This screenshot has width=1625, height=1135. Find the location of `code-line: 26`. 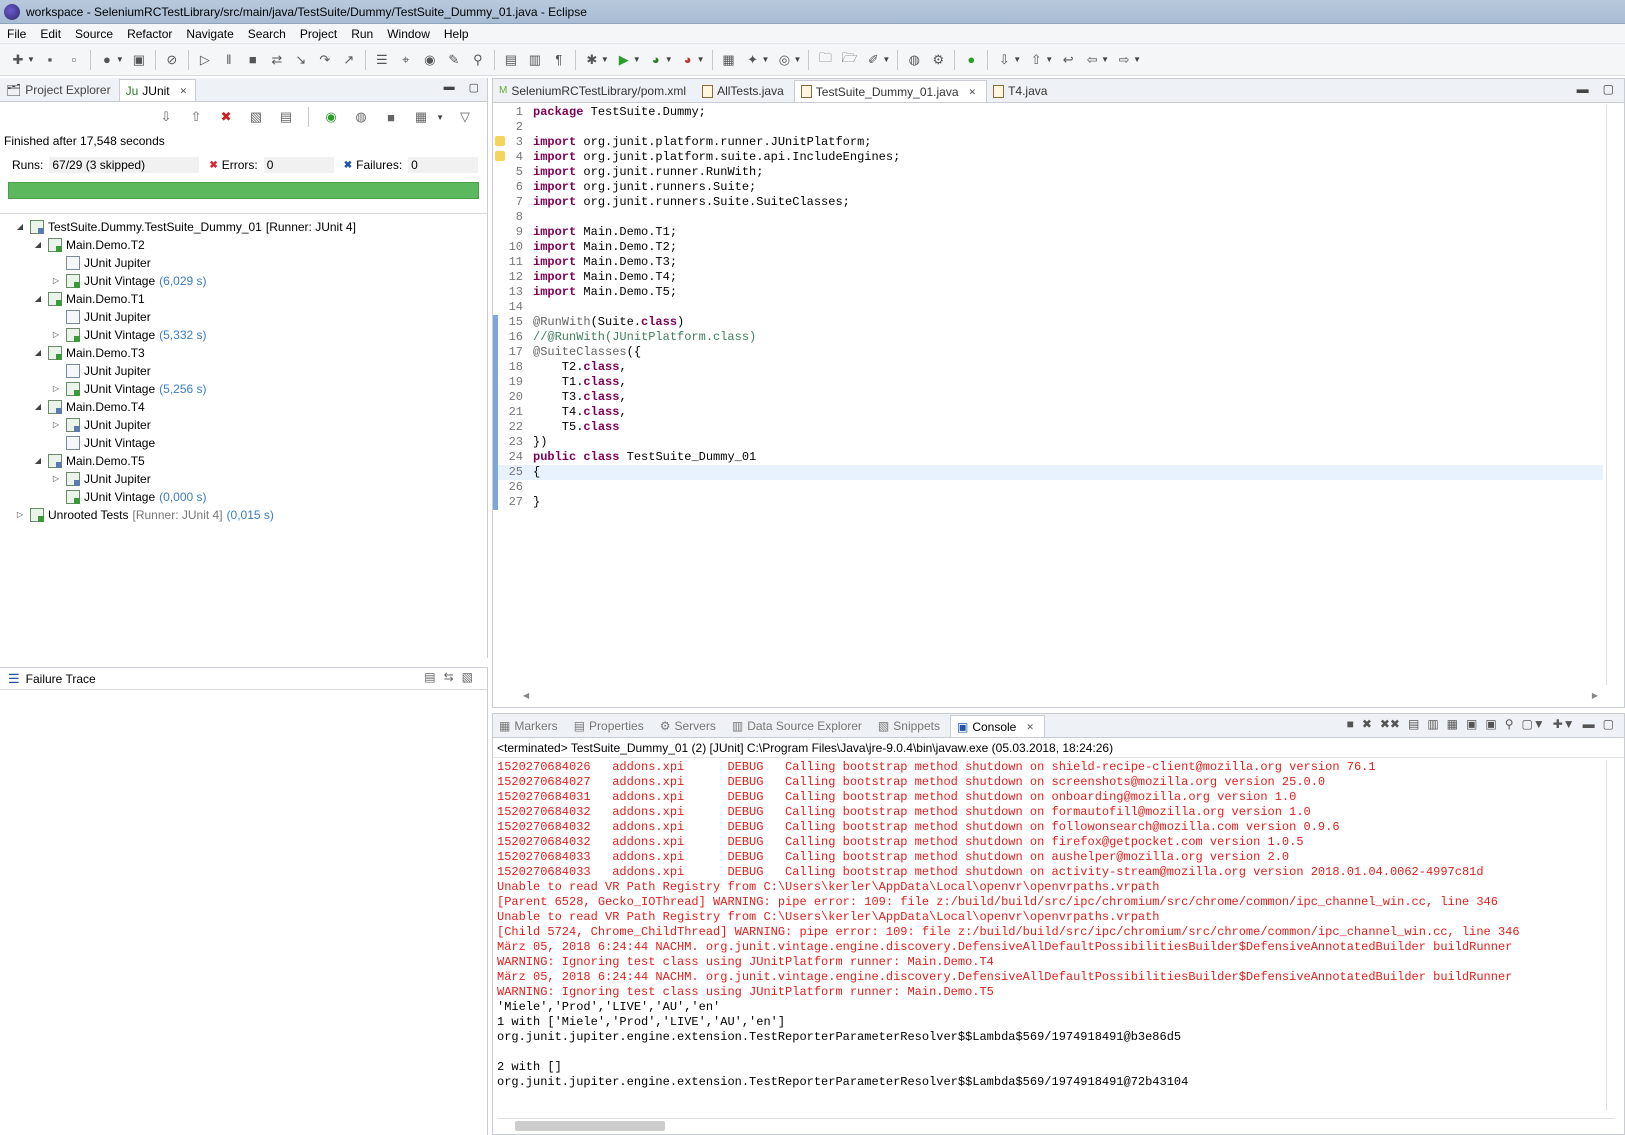

code-line: 26 is located at coordinates (1048, 487).